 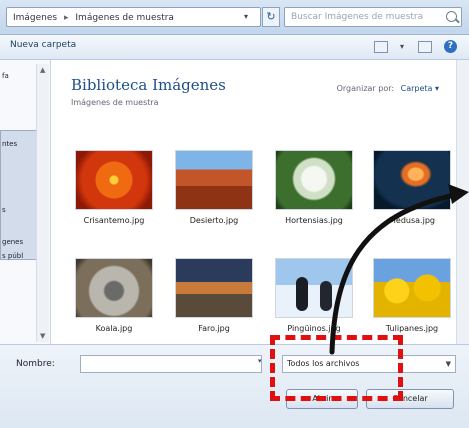 What do you see at coordinates (399, 269) in the screenshot?
I see `annotation-arrow` at bounding box center [399, 269].